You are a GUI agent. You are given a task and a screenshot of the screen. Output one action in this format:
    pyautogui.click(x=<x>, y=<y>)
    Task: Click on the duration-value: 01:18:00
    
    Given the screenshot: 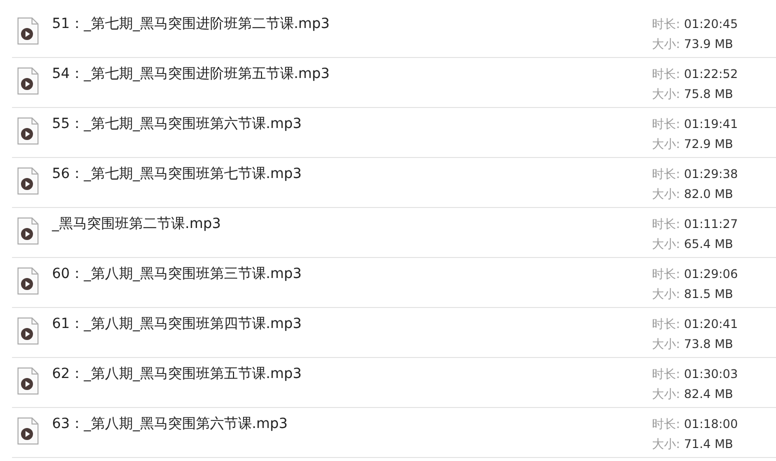 What is the action you would take?
    pyautogui.click(x=711, y=424)
    